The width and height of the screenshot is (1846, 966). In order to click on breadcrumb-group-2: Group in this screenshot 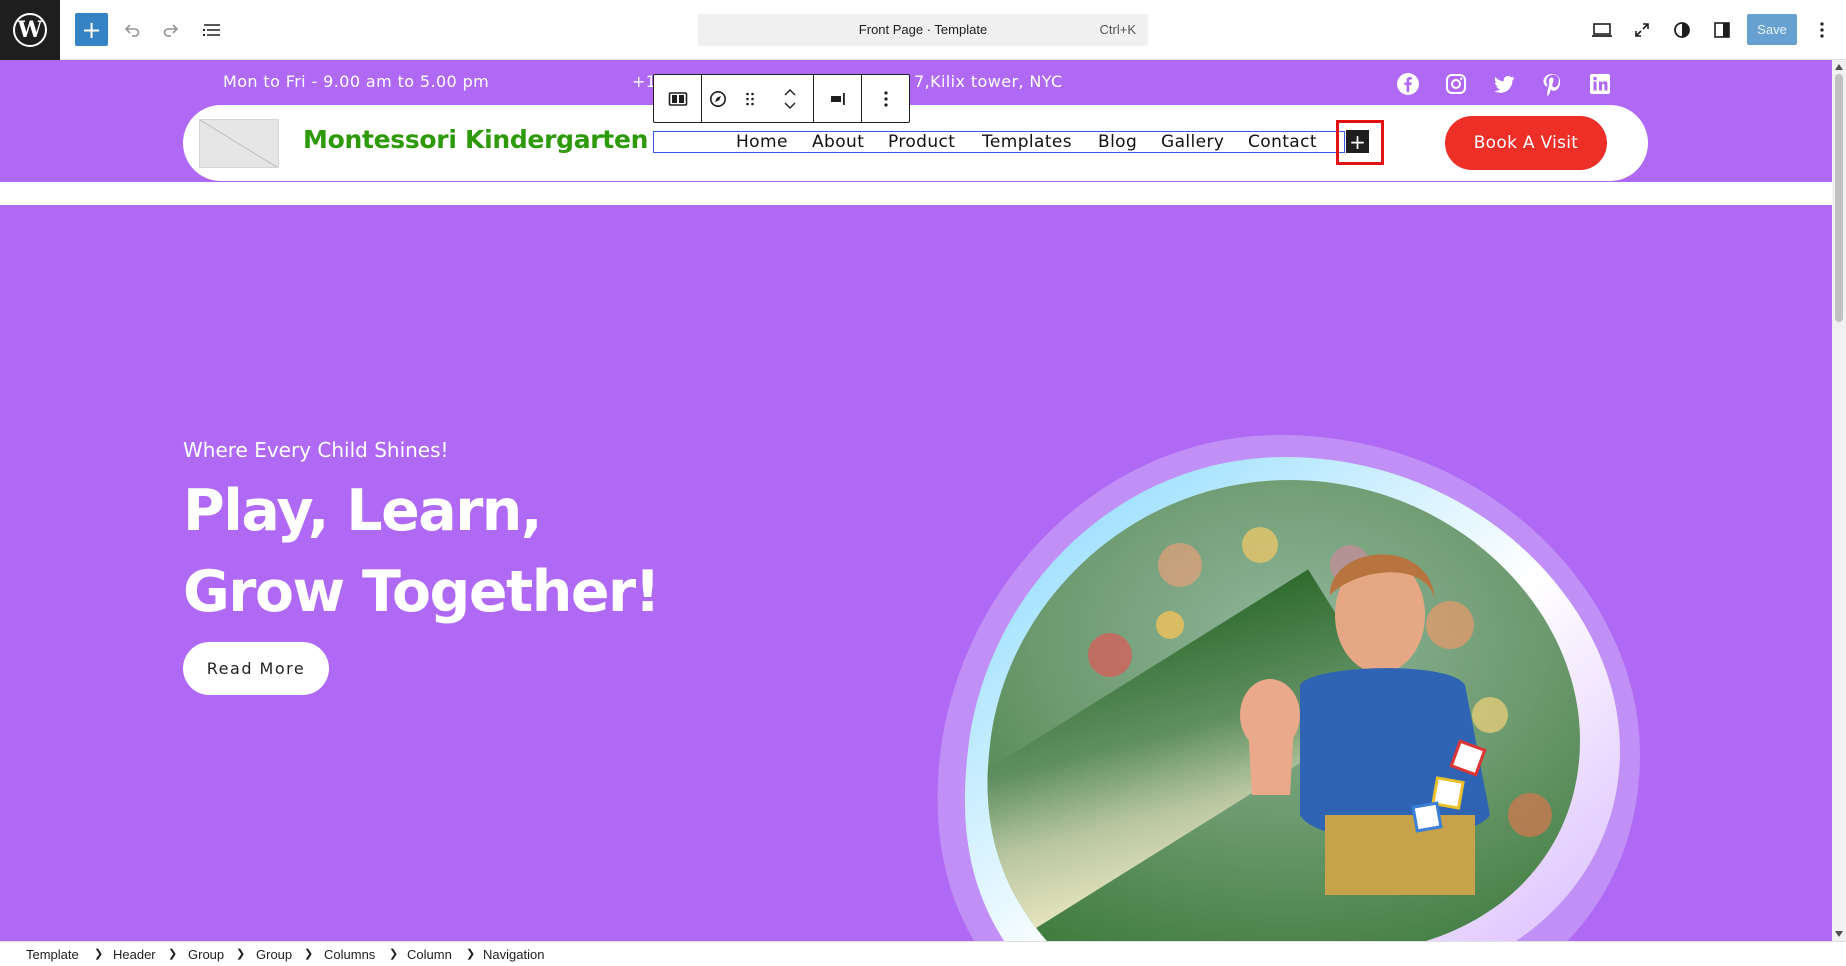, I will do `click(274, 954)`.